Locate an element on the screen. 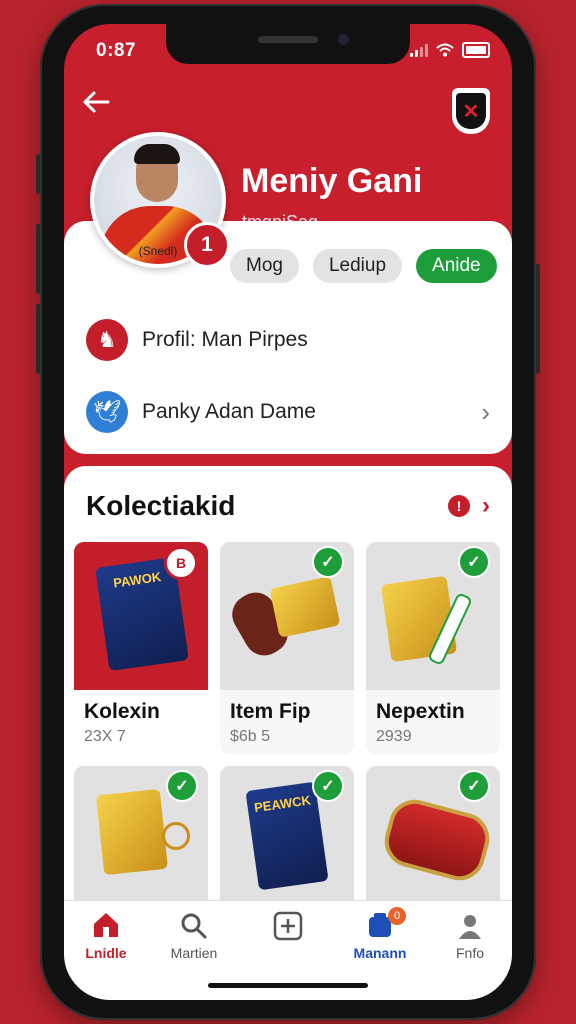  nav-item-add is located at coordinates (288, 927).